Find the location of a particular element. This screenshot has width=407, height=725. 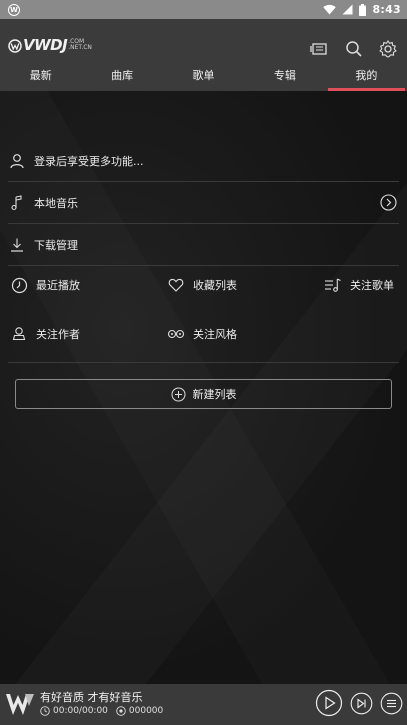

tab-albums: 专辑 is located at coordinates (284, 77).